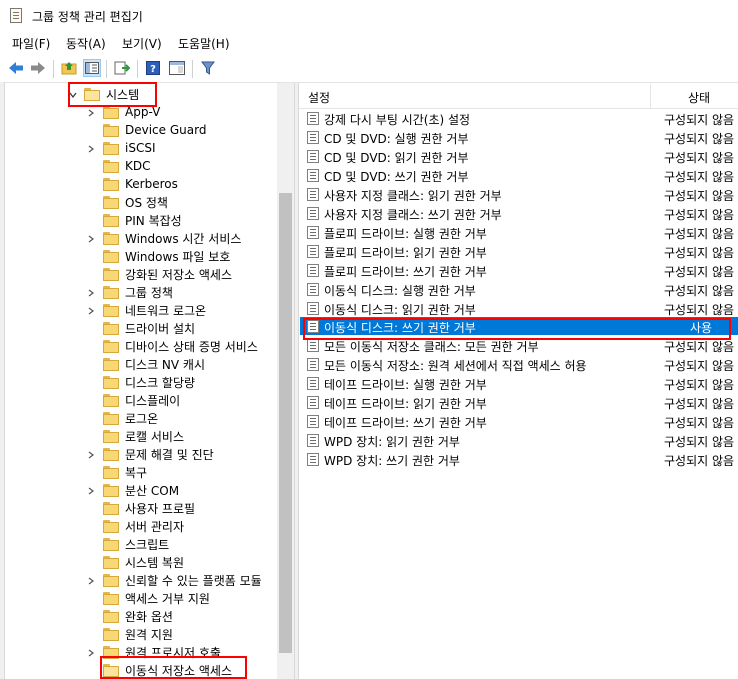 The image size is (738, 679). What do you see at coordinates (519, 345) in the screenshot?
I see `policy-row: 모든 이동식 저장소 클래스: 모든 권한 거부 구성되지 않음` at bounding box center [519, 345].